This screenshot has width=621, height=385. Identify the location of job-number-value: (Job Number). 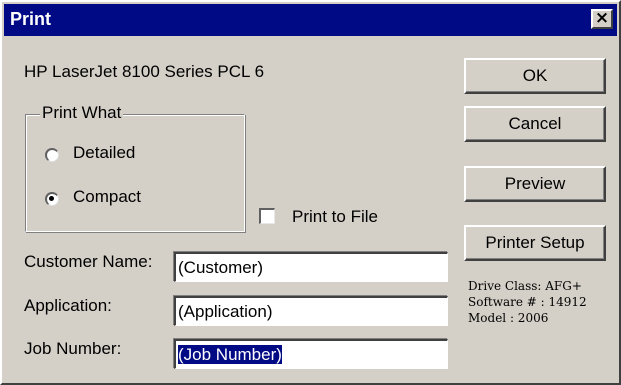
(230, 354).